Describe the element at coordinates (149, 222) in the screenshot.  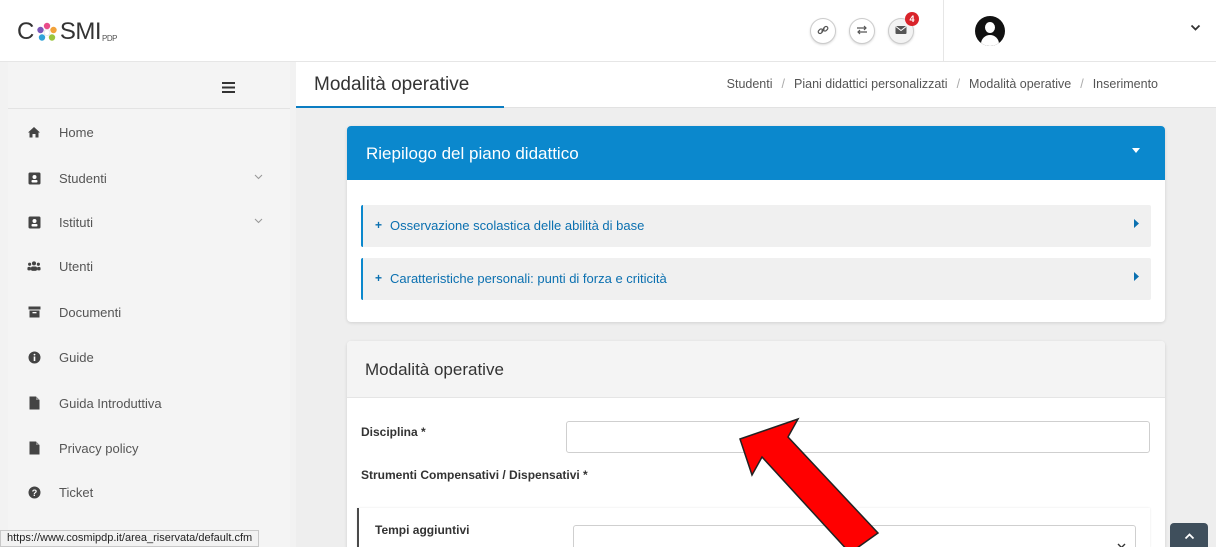
I see `sidebar-item-istituti: Istituti` at that location.